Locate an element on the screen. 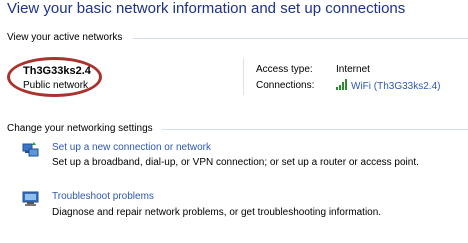  connection-link-label: WiFi (Th3G33ks2.4) is located at coordinates (395, 86).